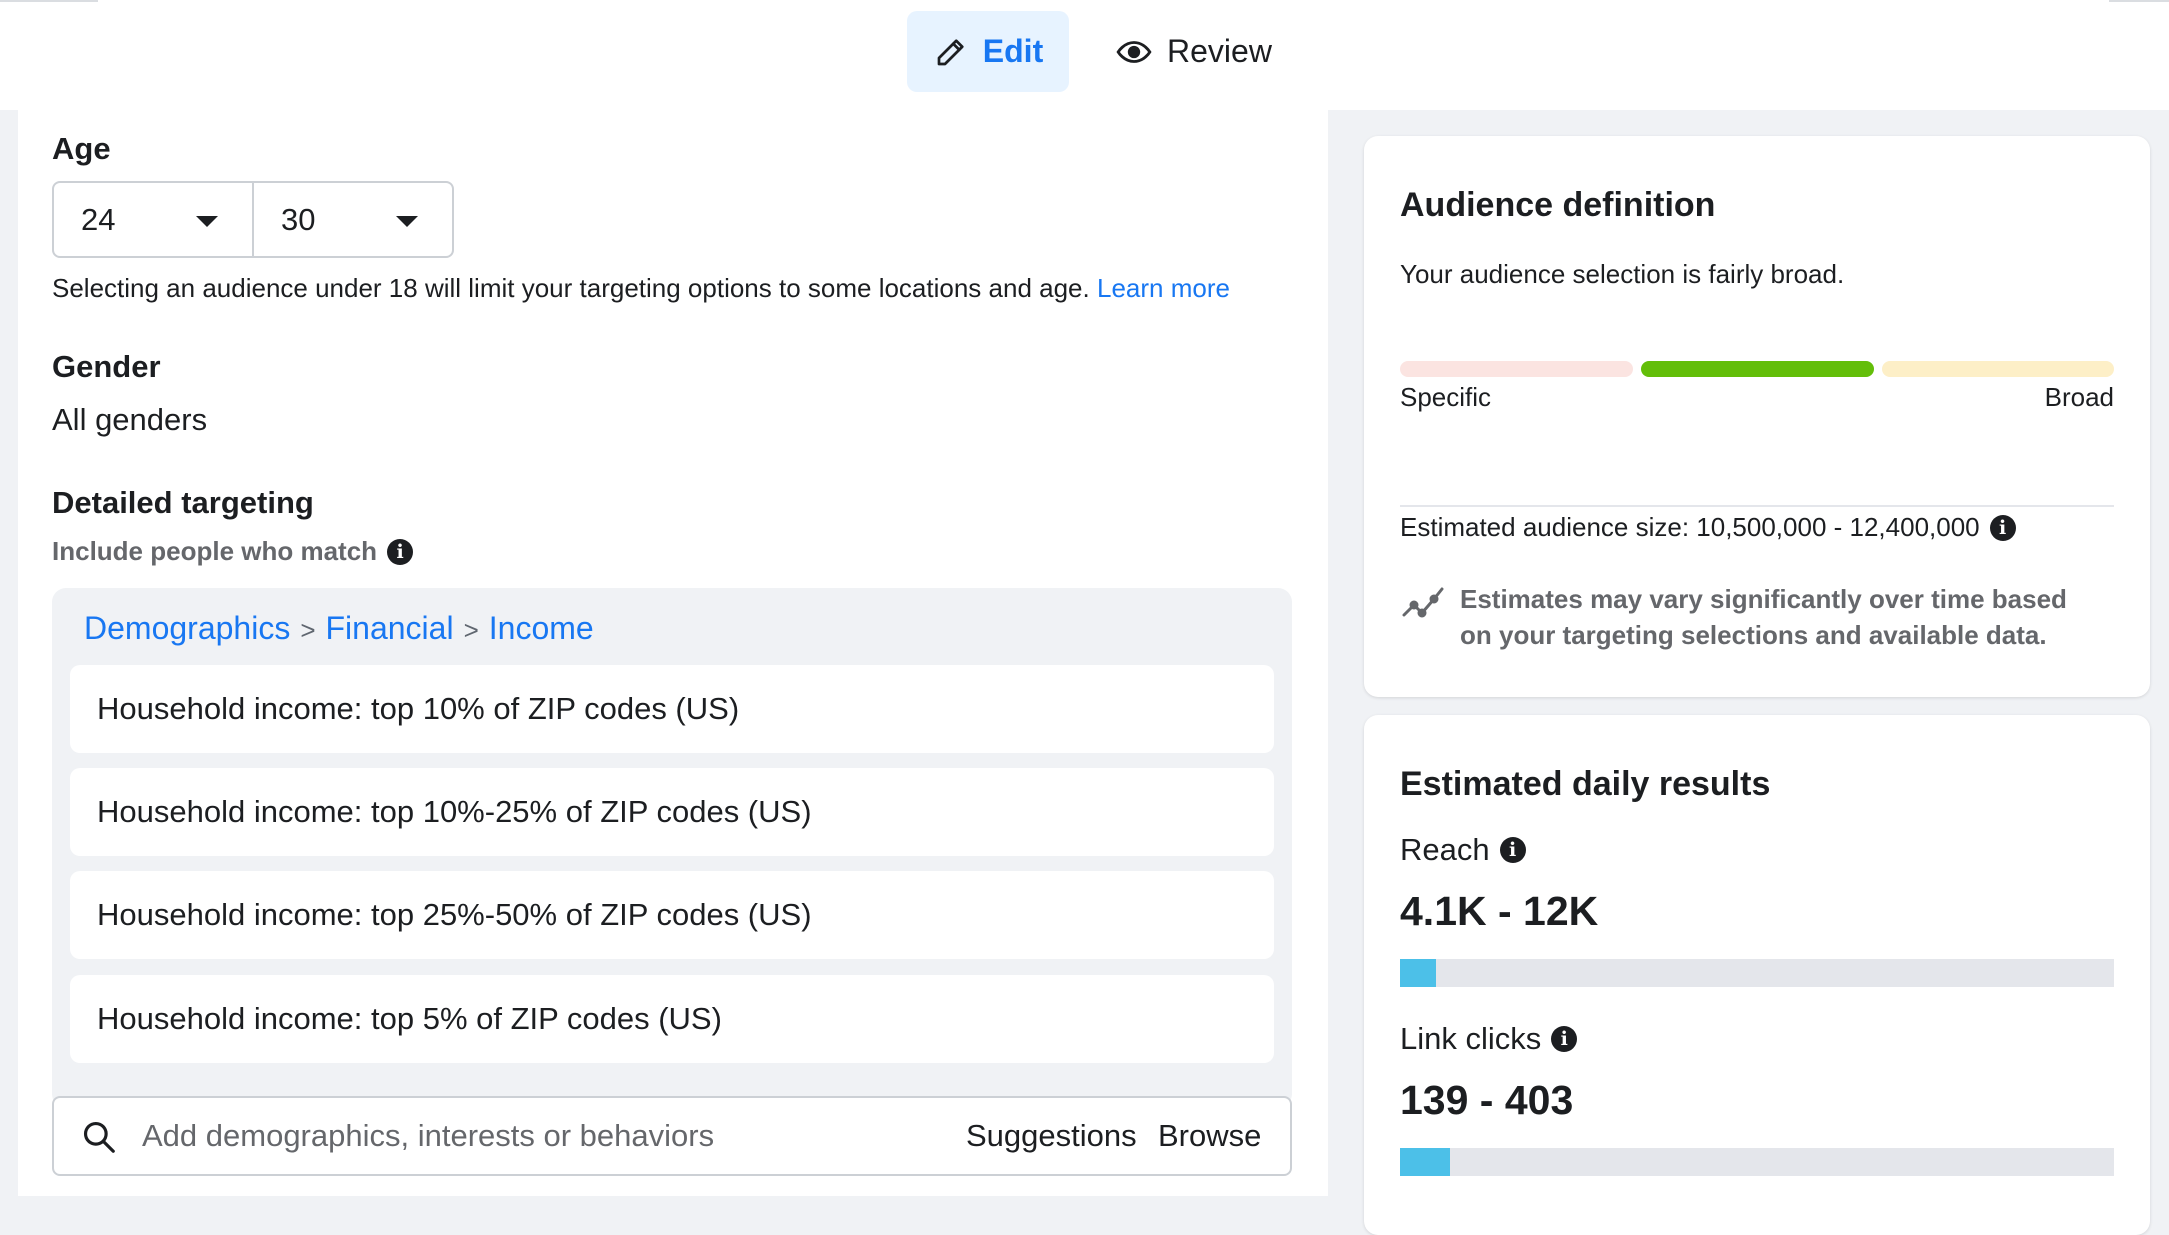 This screenshot has height=1235, width=2169. What do you see at coordinates (99, 1139) in the screenshot?
I see `search-icon` at bounding box center [99, 1139].